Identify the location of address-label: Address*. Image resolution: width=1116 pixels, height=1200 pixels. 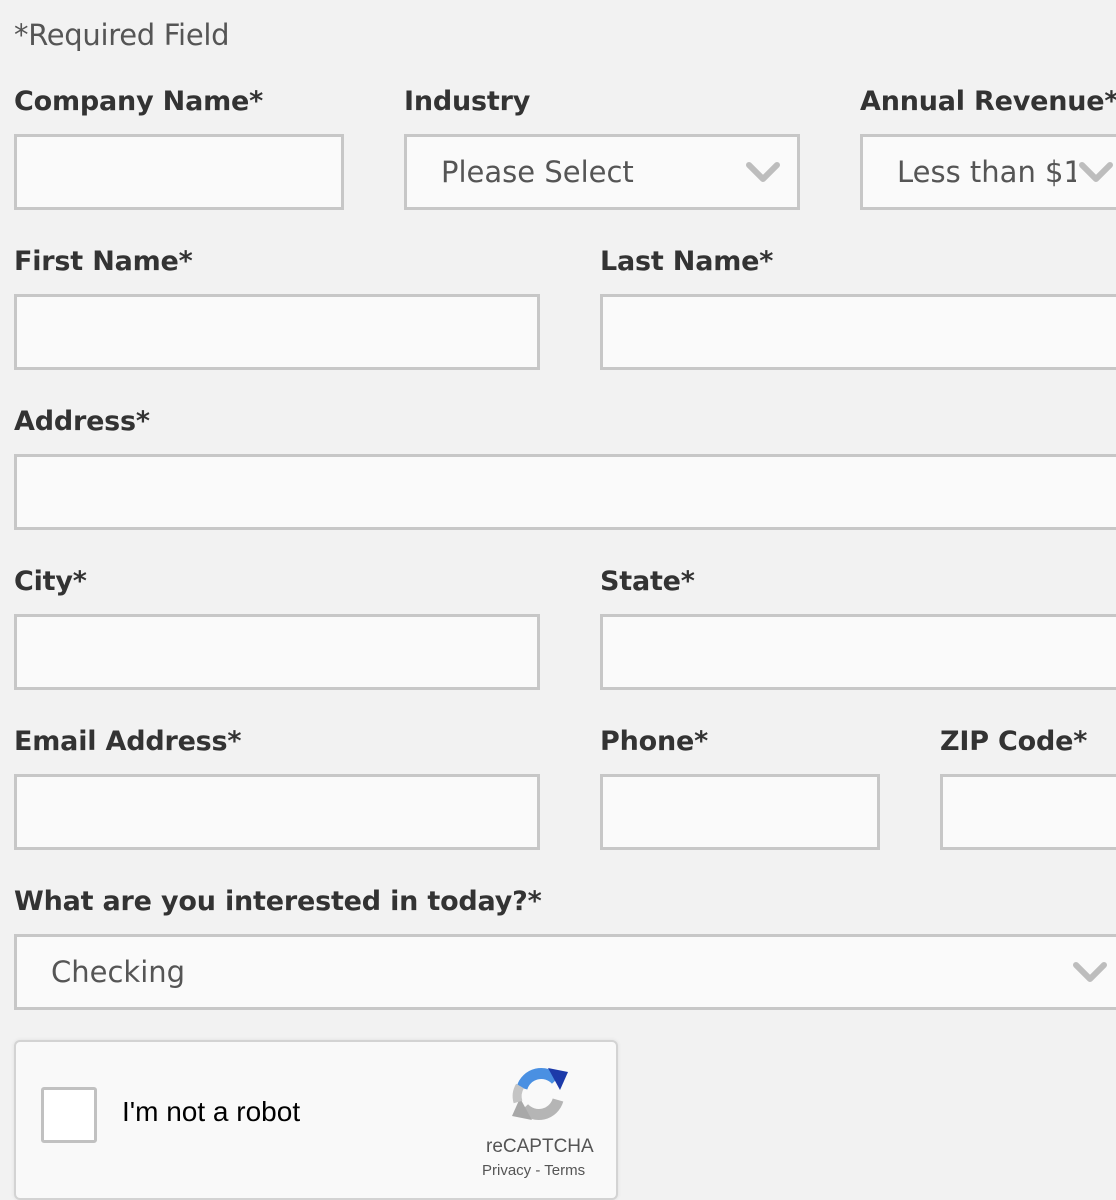
(82, 421).